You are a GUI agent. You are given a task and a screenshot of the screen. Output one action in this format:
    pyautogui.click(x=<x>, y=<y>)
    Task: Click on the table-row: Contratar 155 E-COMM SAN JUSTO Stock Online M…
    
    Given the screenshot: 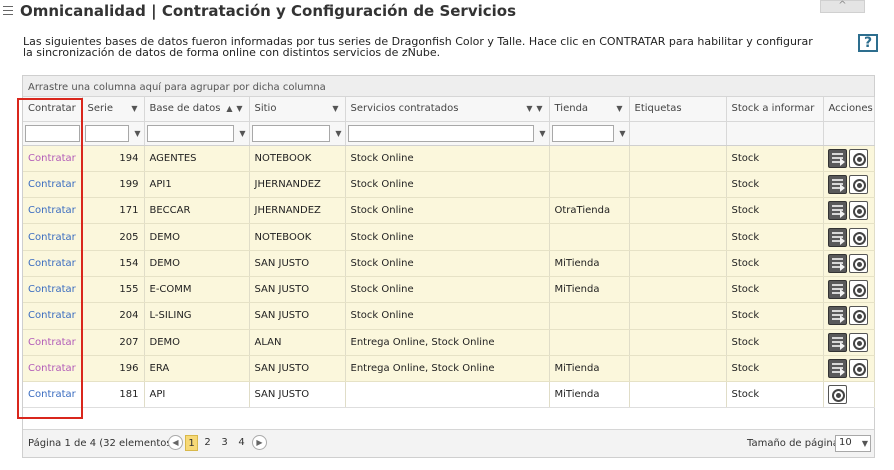 What is the action you would take?
    pyautogui.click(x=449, y=290)
    